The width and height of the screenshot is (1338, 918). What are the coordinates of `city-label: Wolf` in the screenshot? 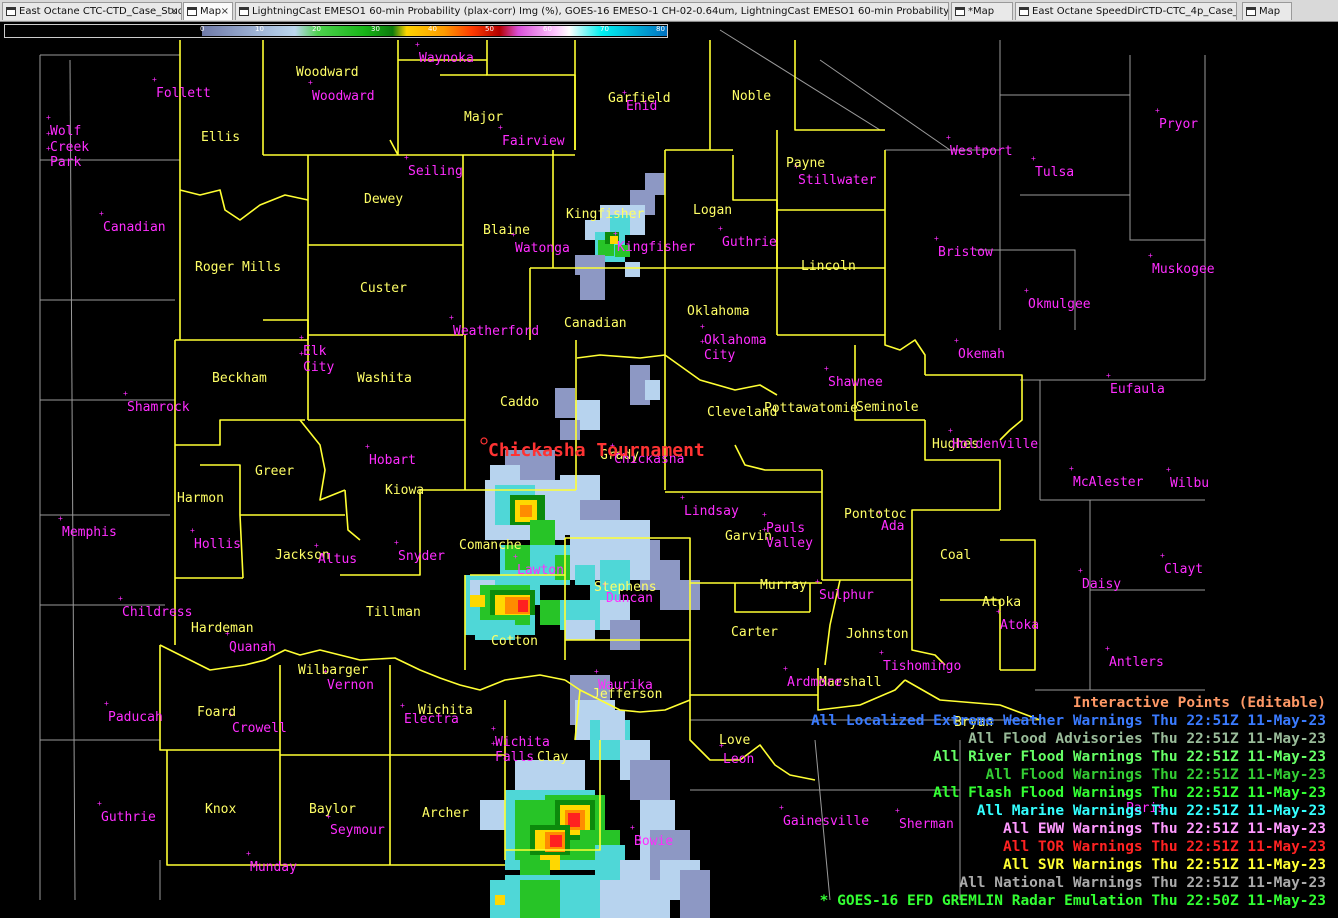 It's located at (66, 131).